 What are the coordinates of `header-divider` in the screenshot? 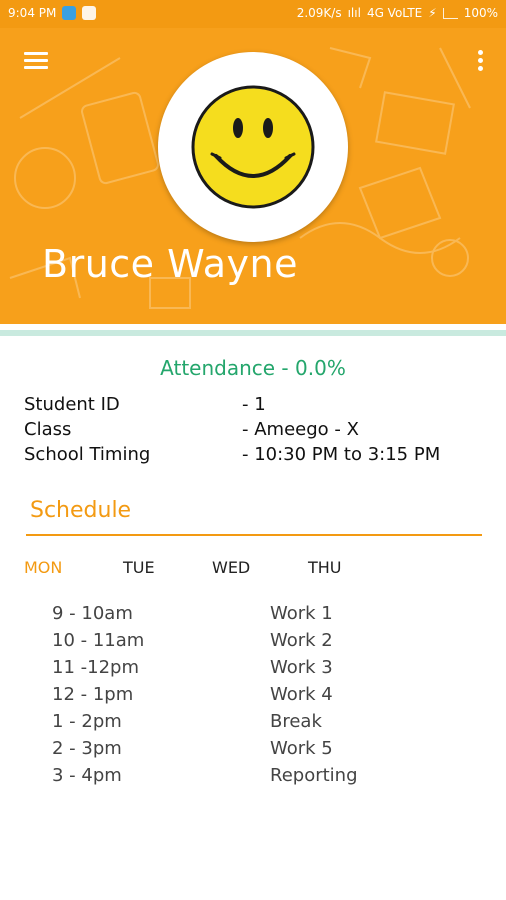 It's located at (253, 333).